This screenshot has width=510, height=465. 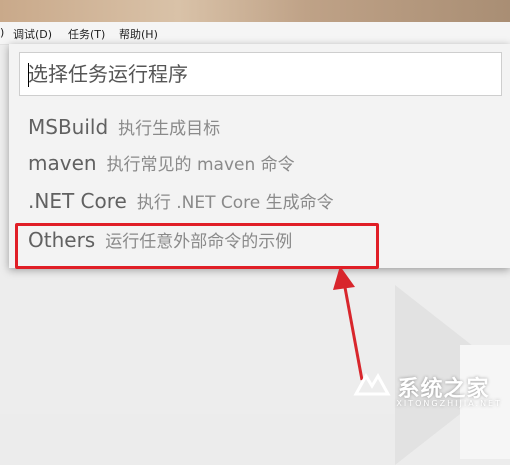 What do you see at coordinates (348, 323) in the screenshot?
I see `annotation-arrow` at bounding box center [348, 323].